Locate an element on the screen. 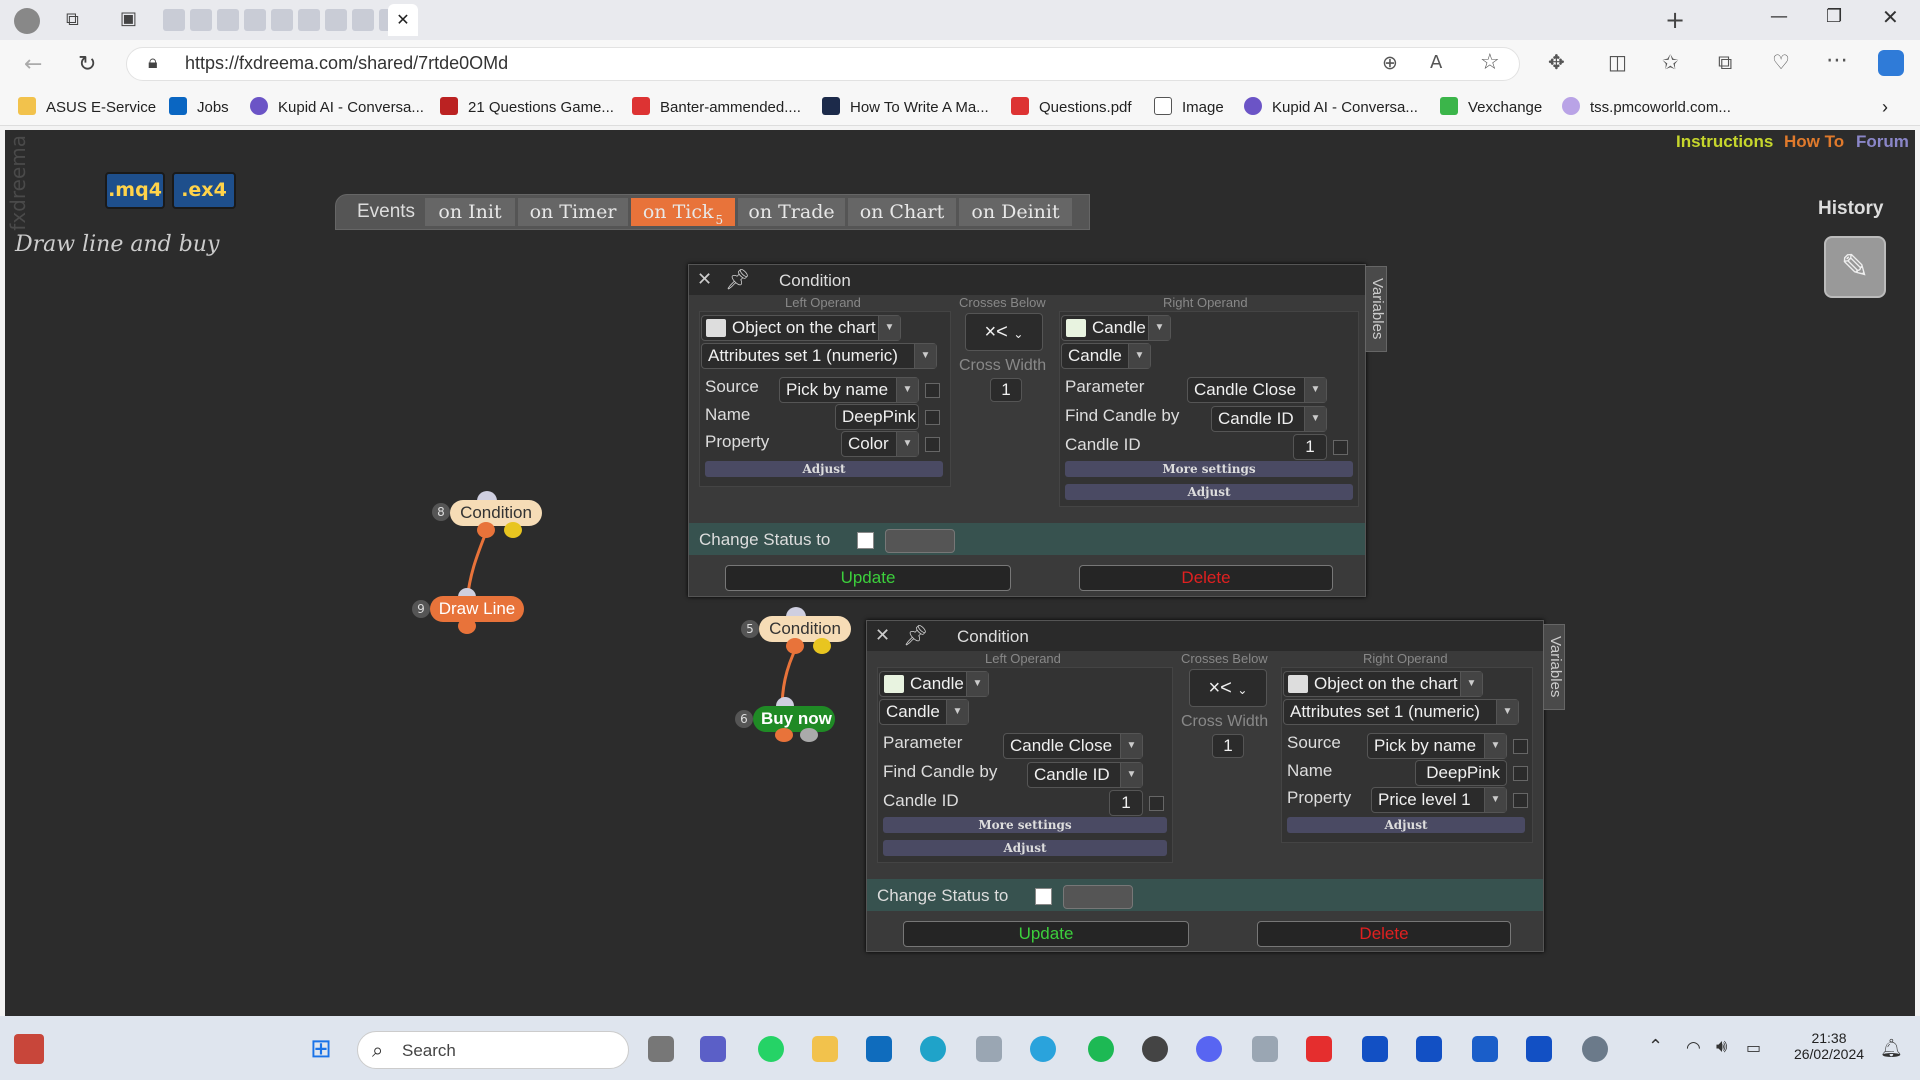 The height and width of the screenshot is (1080, 1920). discord-icon is located at coordinates (1209, 1049).